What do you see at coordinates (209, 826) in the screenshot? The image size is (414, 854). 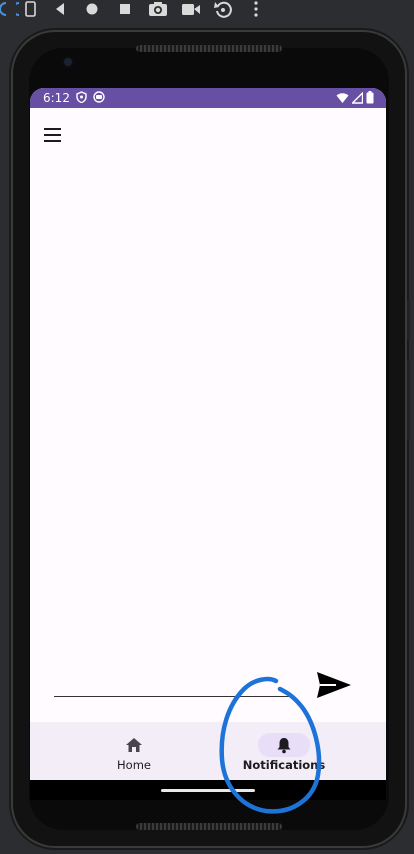 I see `bottom-speaker` at bounding box center [209, 826].